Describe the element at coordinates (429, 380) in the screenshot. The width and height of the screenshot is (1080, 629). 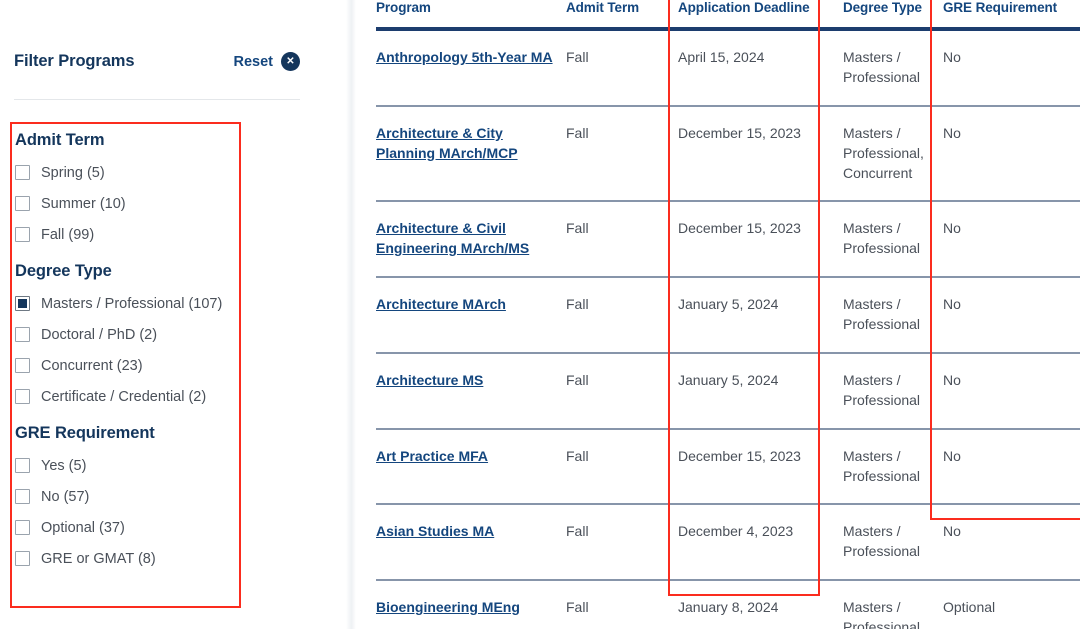
I see `program-link: Architecture MS` at that location.